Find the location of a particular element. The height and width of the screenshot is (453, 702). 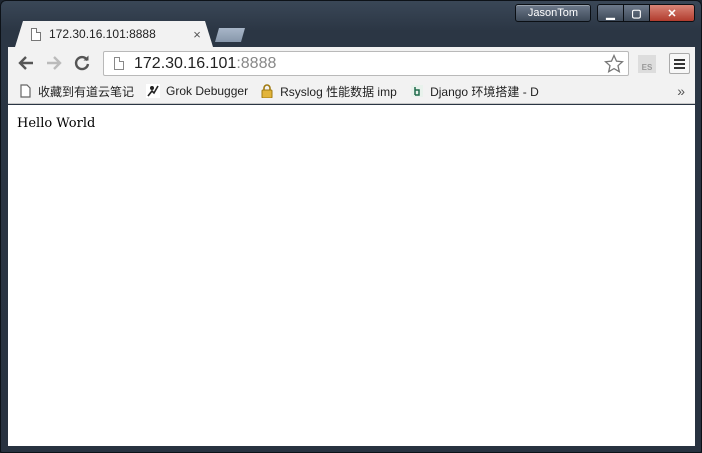

bookmark-label: Grok Debugger is located at coordinates (207, 91).